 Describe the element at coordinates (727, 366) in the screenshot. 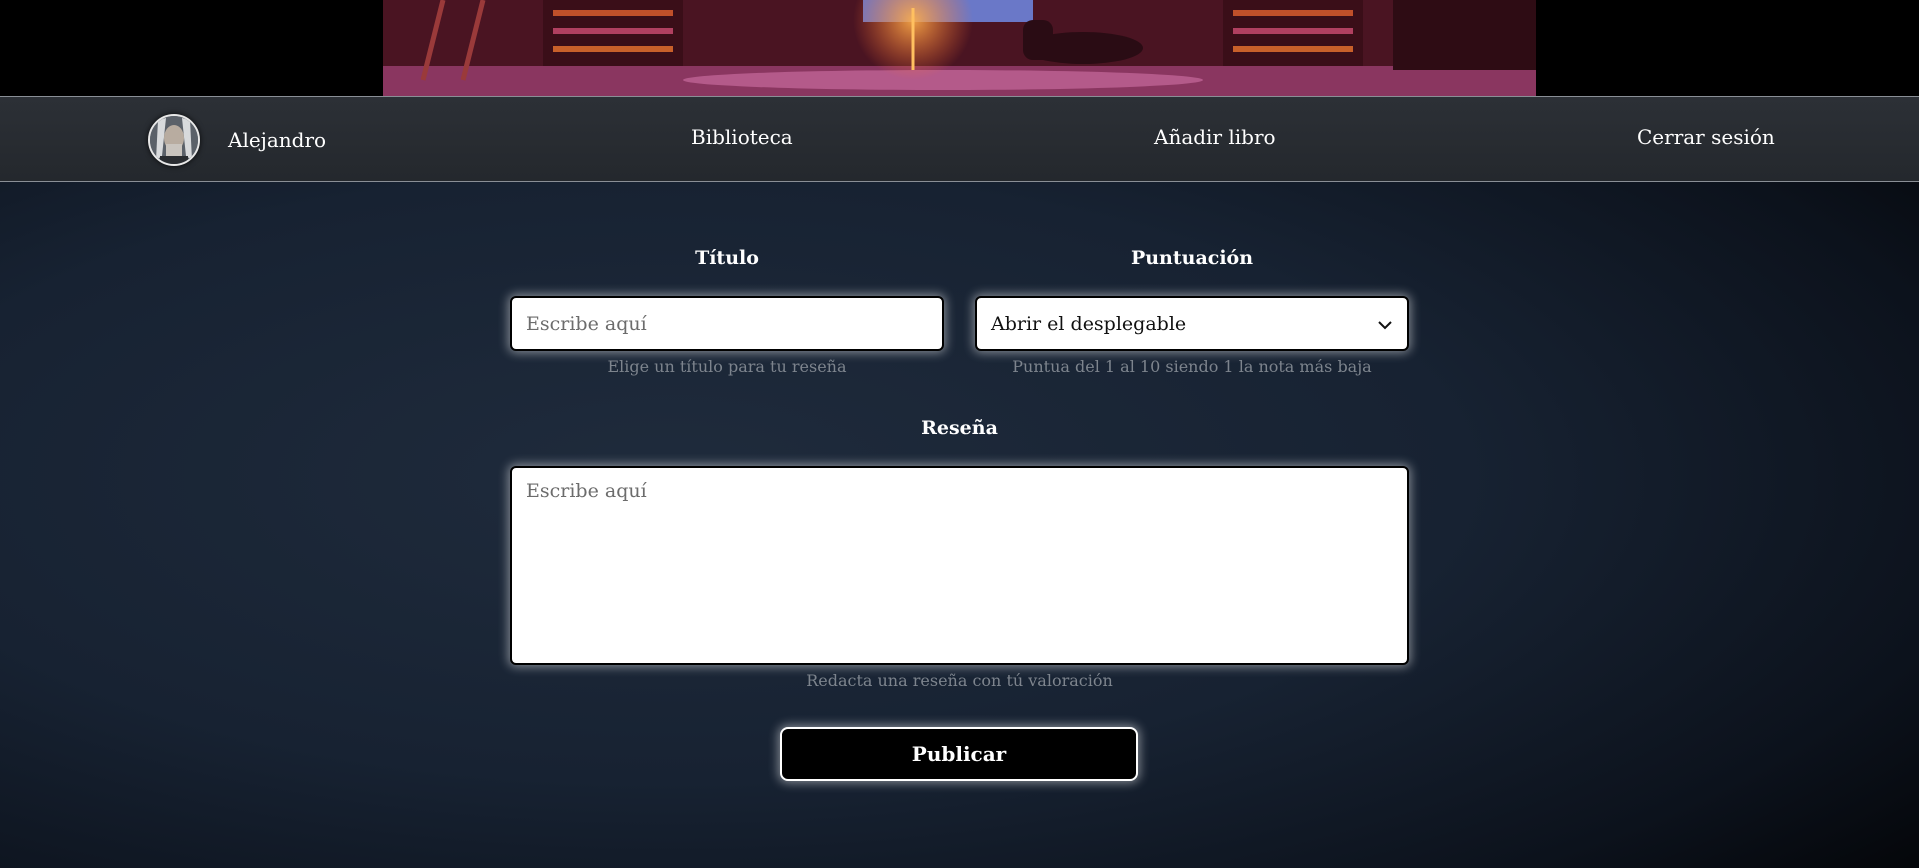

I see `title-hint: Elige un título para tu reseña` at that location.